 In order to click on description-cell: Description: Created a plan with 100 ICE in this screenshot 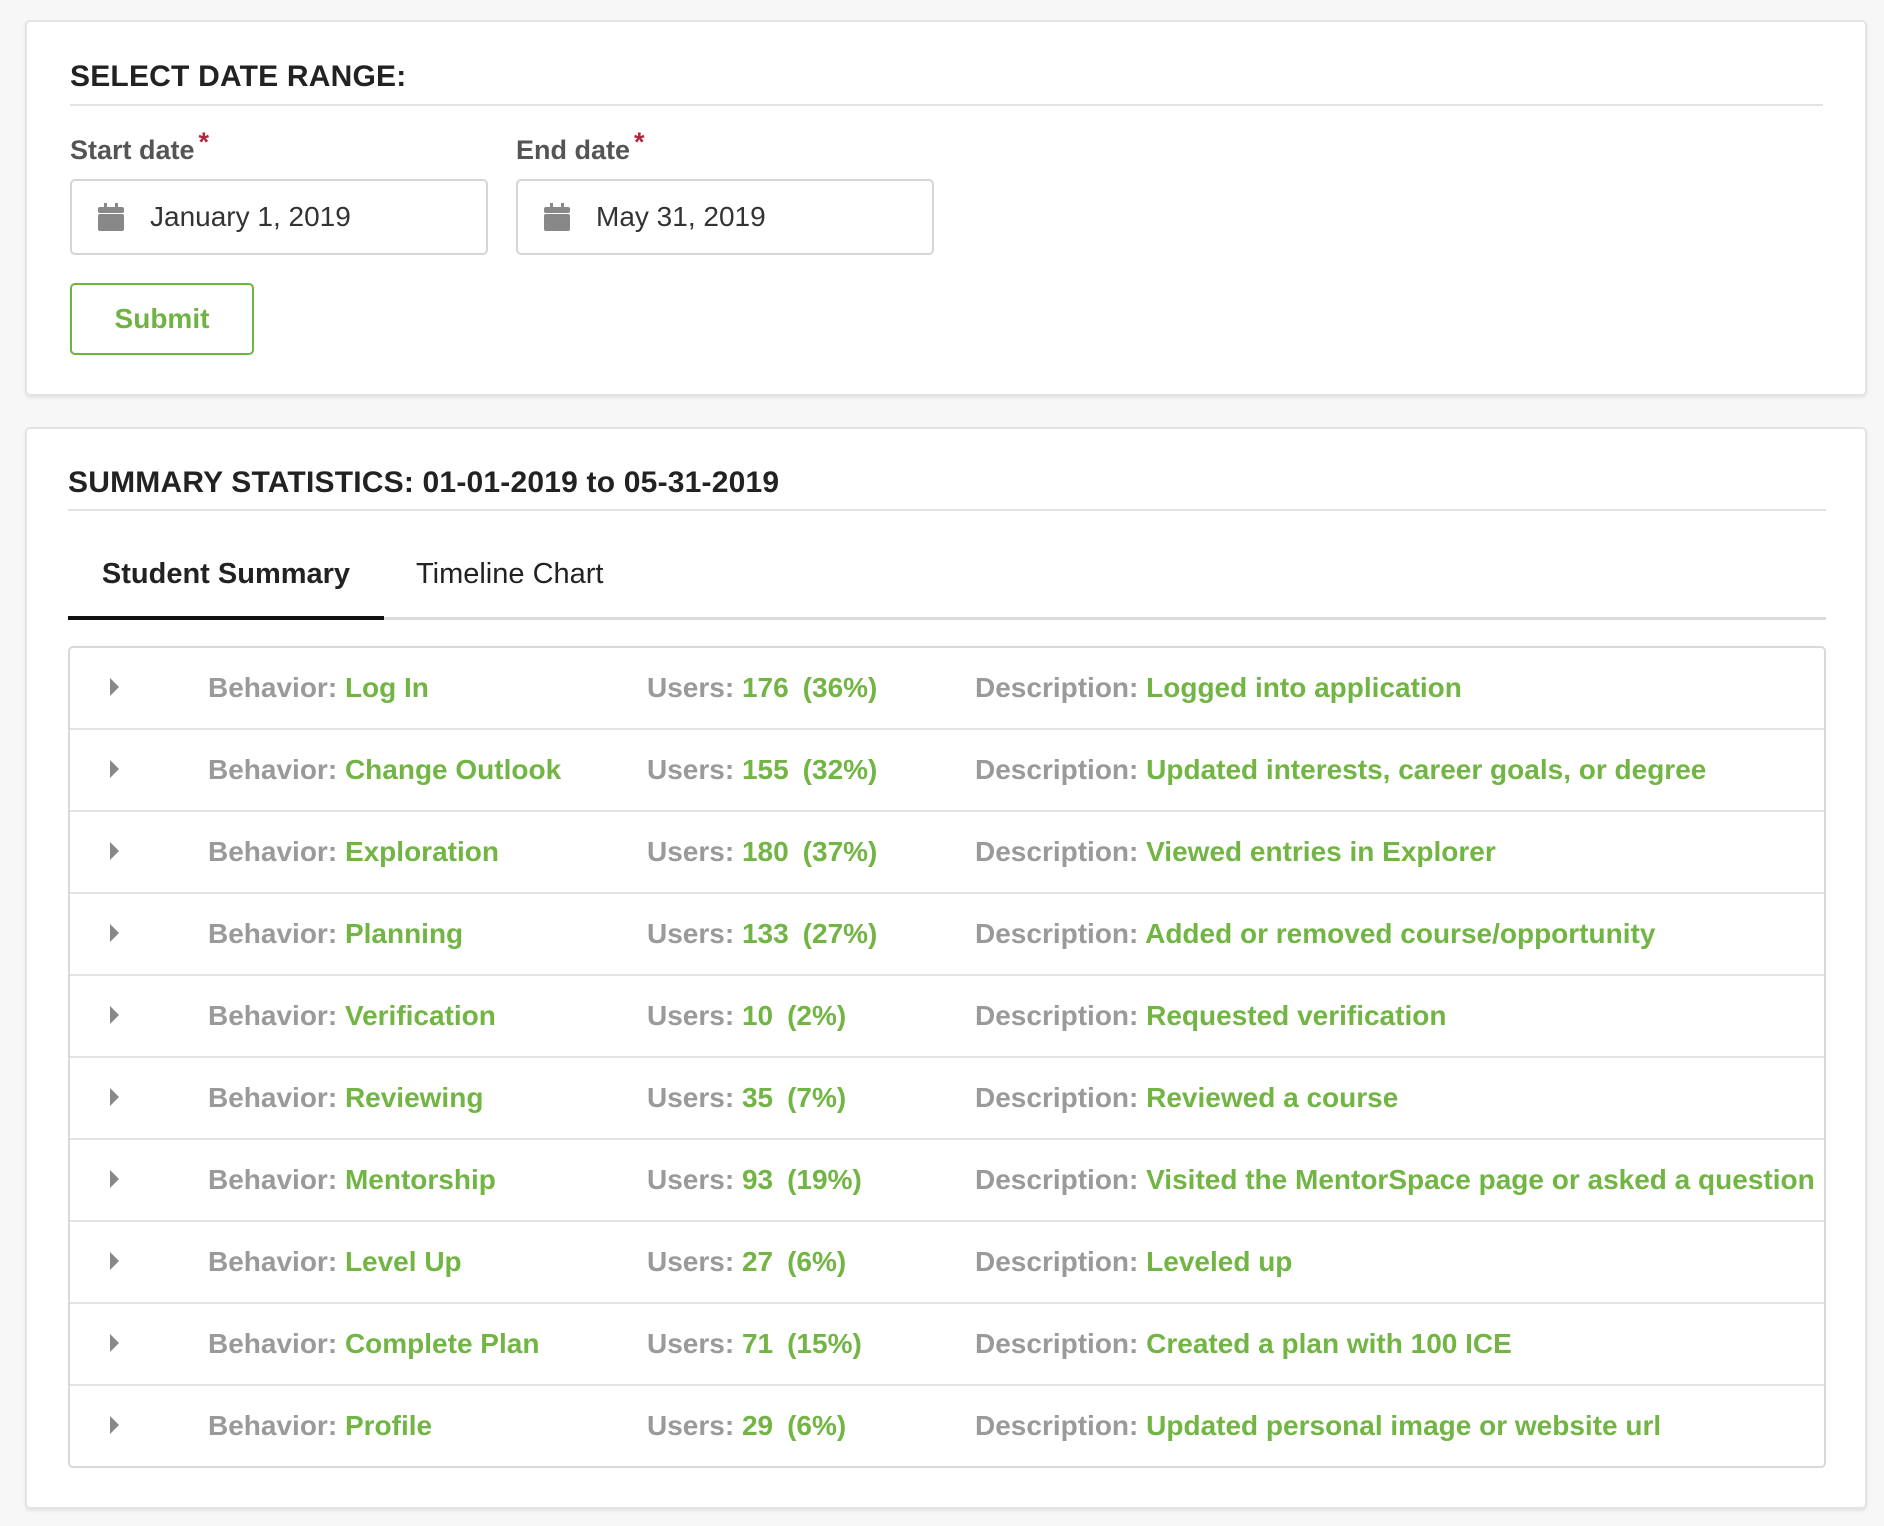, I will do `click(1243, 1344)`.